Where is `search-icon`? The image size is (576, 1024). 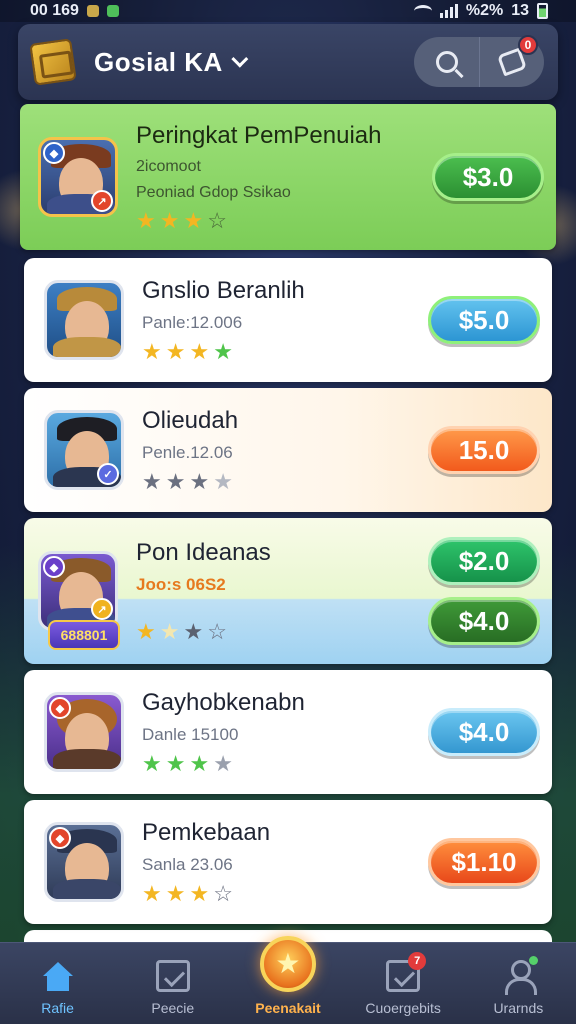
search-icon is located at coordinates (446, 62).